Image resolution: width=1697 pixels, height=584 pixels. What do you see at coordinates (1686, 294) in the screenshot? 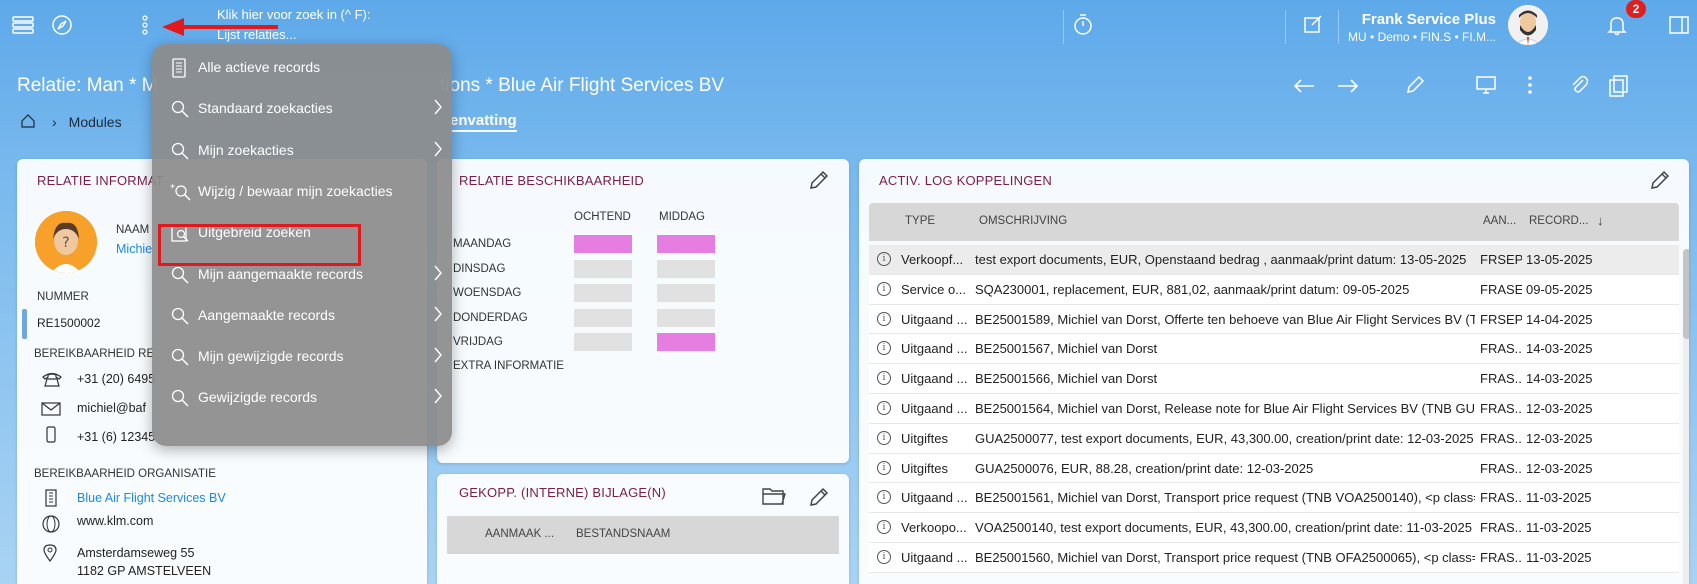
I see `scrollbar-thumb` at bounding box center [1686, 294].